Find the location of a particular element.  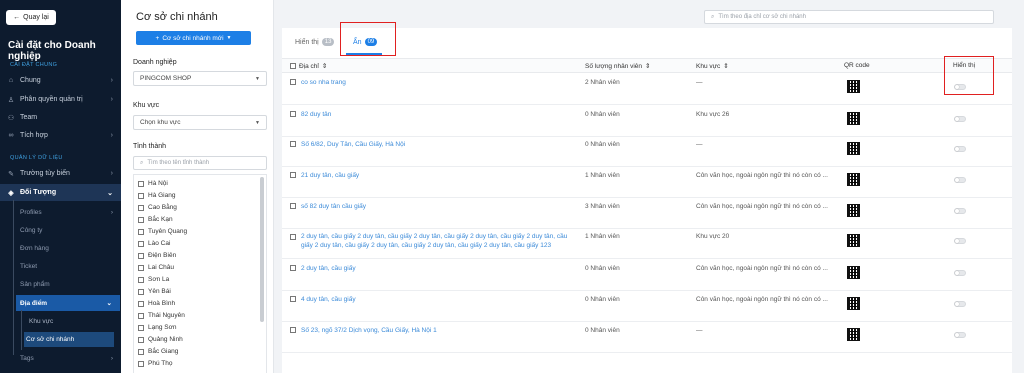

back-button: ← Quay lại is located at coordinates (31, 17).